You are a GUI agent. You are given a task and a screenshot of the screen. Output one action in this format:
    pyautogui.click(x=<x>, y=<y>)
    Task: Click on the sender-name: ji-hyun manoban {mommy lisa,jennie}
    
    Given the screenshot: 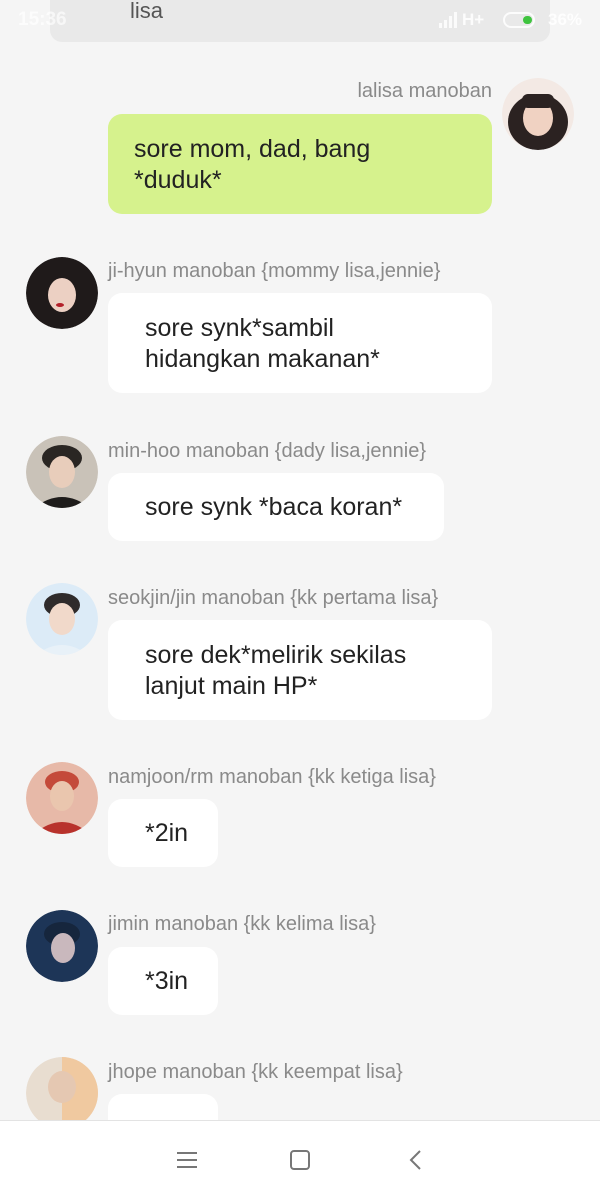 What is the action you would take?
    pyautogui.click(x=274, y=271)
    